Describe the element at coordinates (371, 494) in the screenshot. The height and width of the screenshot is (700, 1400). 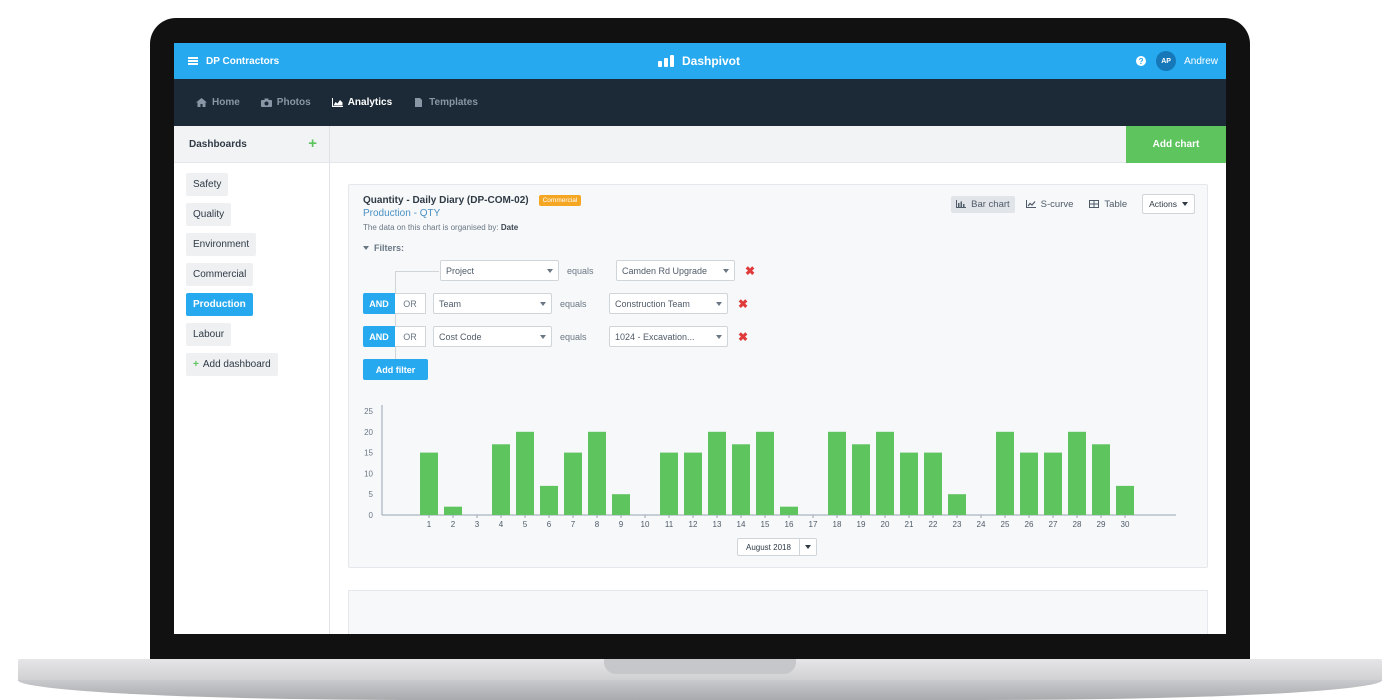
I see `y-tick-label: 5` at that location.